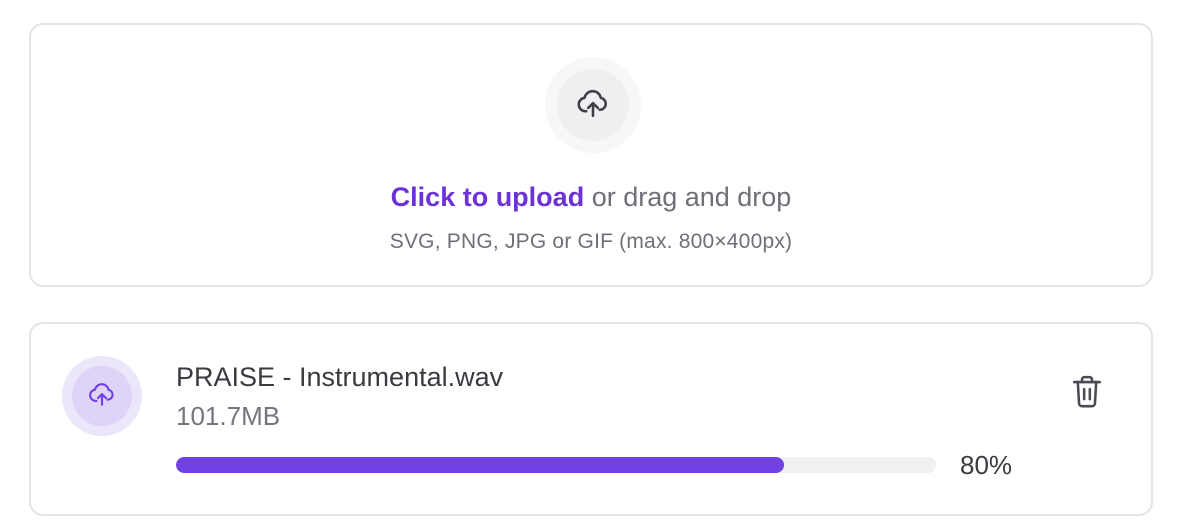 This screenshot has width=1178, height=532. I want to click on upload-progress-percent: 80%, so click(986, 465).